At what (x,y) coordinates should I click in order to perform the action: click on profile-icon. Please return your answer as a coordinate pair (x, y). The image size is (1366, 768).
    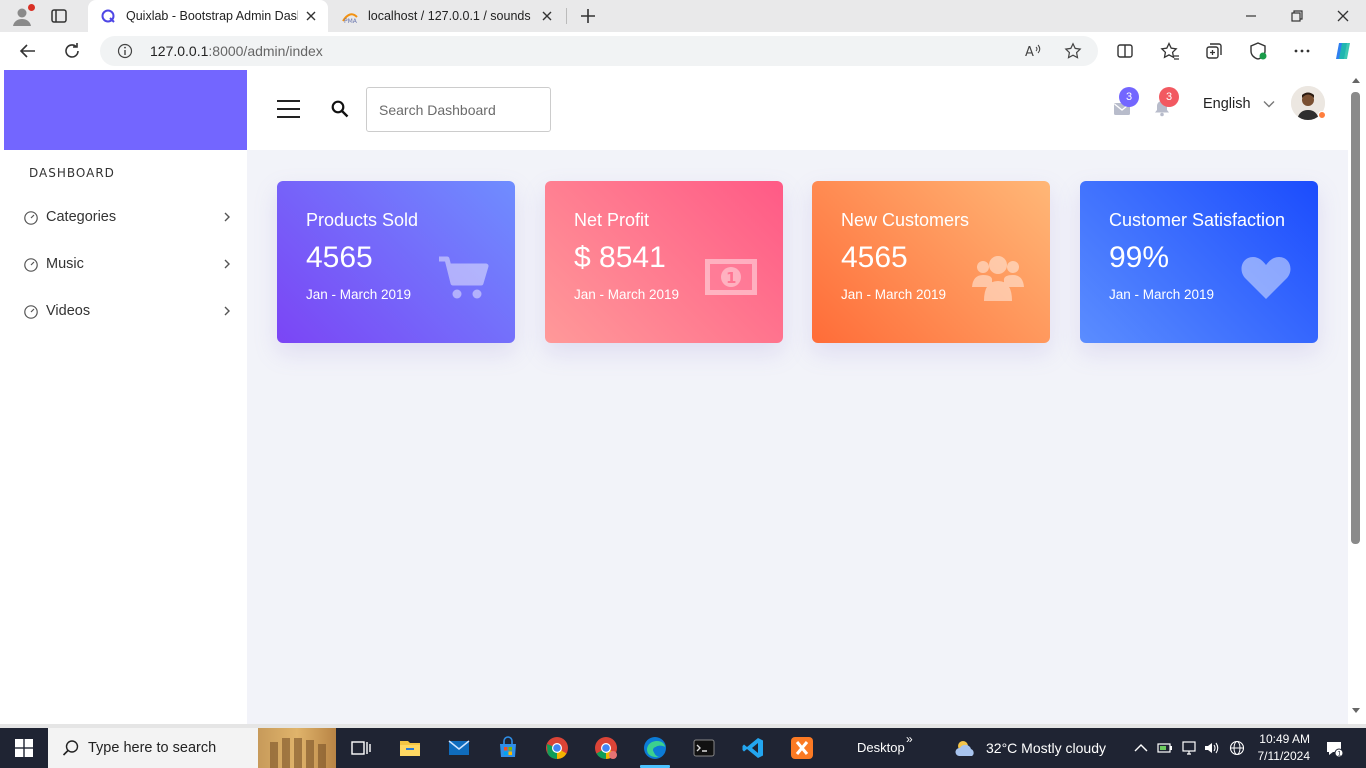
    Looking at the image, I should click on (23, 15).